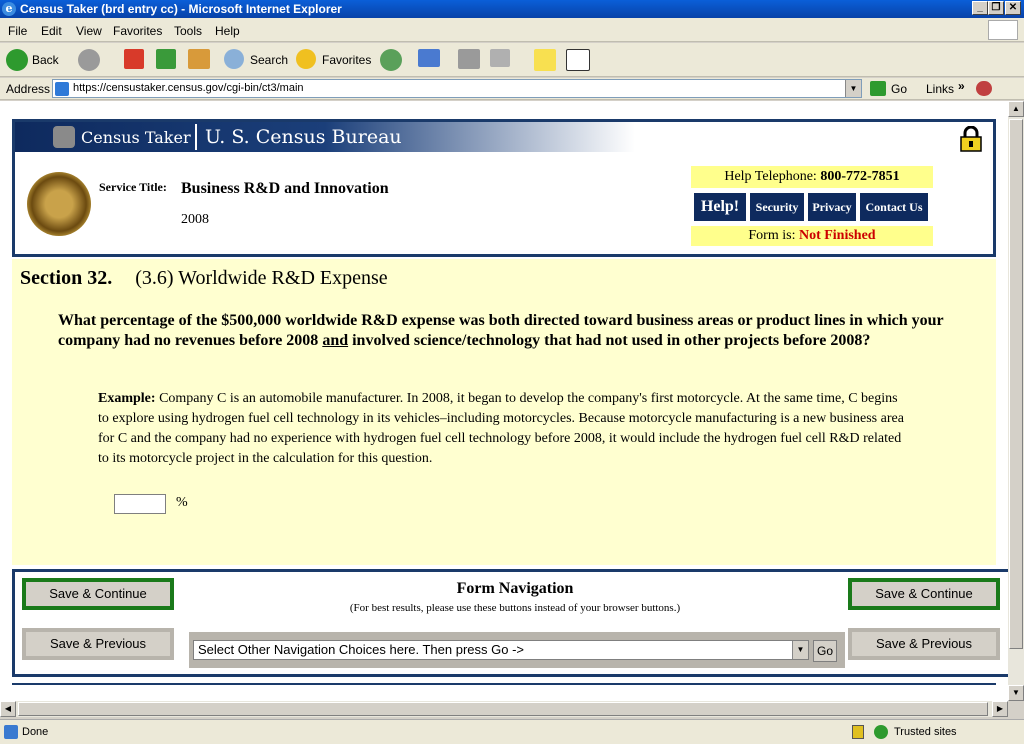  I want to click on window-icon, so click(578, 60).